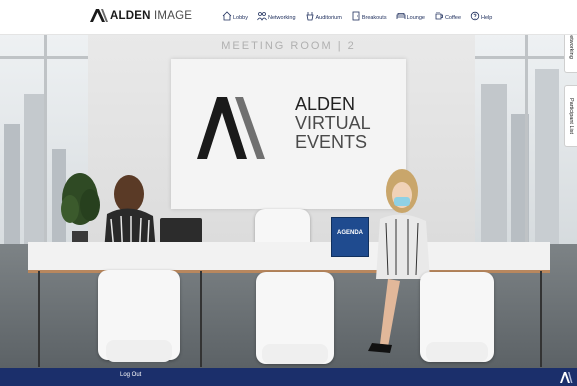 The image size is (577, 386). Describe the element at coordinates (453, 18) in the screenshot. I see `nav-coffee-label: Coffee` at that location.